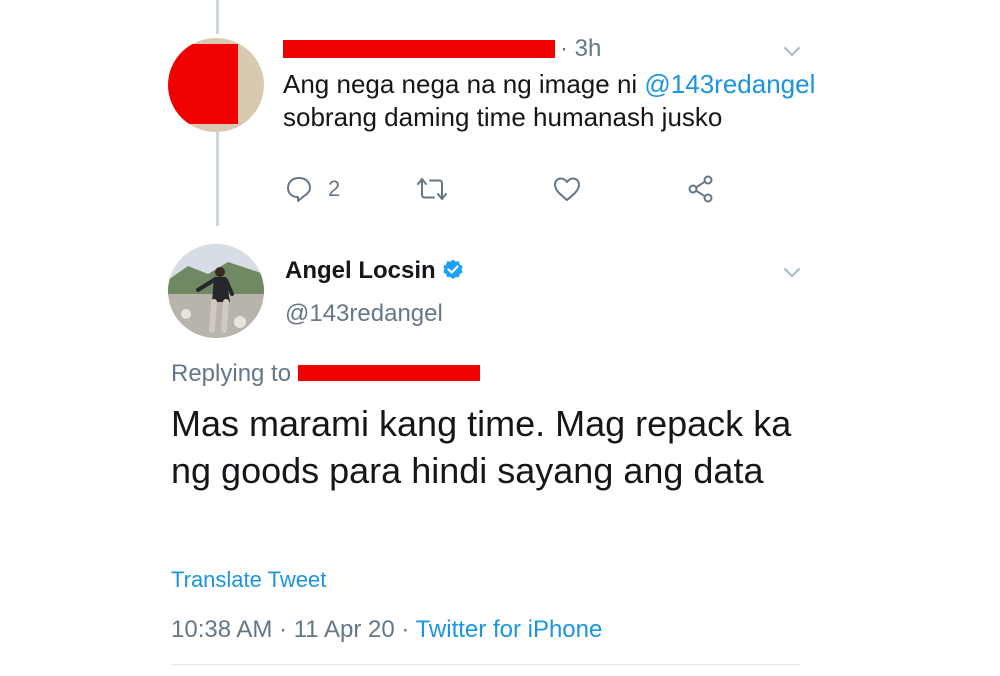  What do you see at coordinates (248, 580) in the screenshot?
I see `translate-tweet-link: Translate Tweet` at bounding box center [248, 580].